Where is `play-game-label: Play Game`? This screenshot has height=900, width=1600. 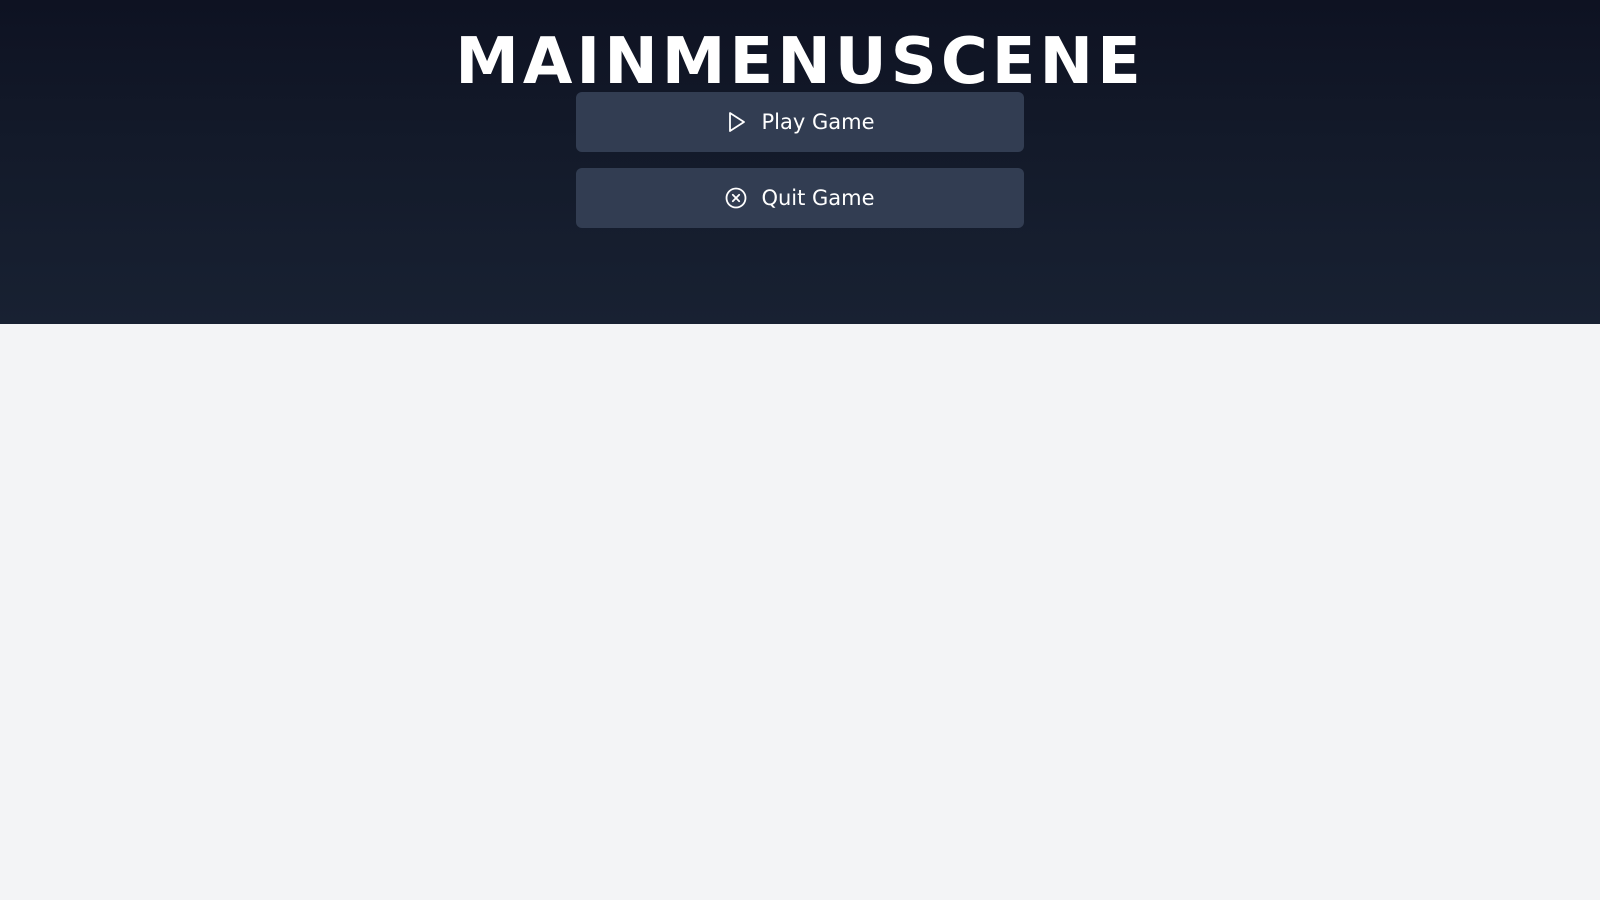
play-game-label: Play Game is located at coordinates (818, 122).